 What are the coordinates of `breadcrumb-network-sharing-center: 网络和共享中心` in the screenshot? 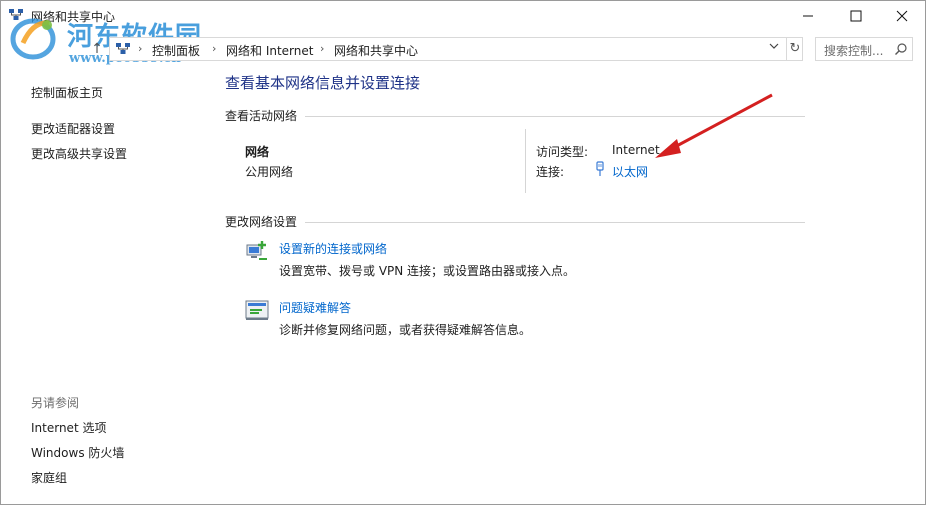 It's located at (376, 50).